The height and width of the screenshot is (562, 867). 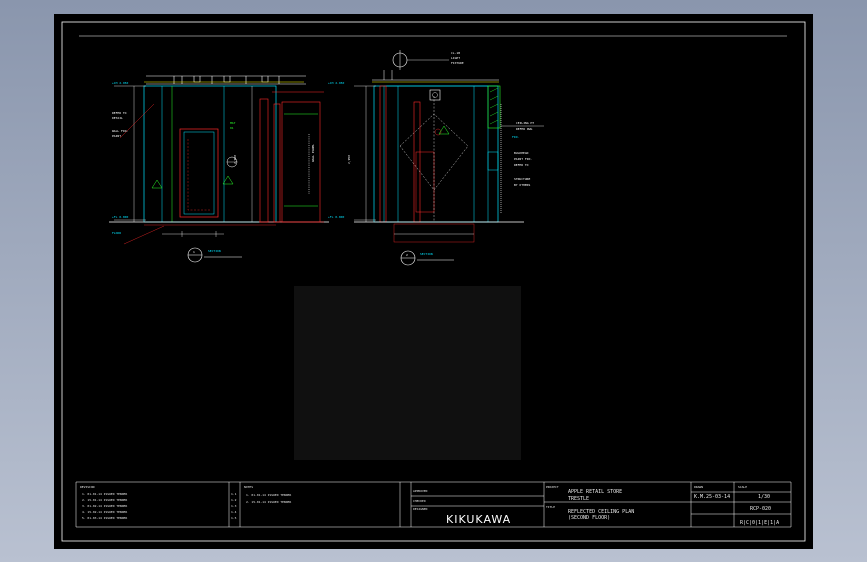 I want to click on revision-2: 2. 15-01-14 ISSUED TENDER, so click(x=104, y=500).